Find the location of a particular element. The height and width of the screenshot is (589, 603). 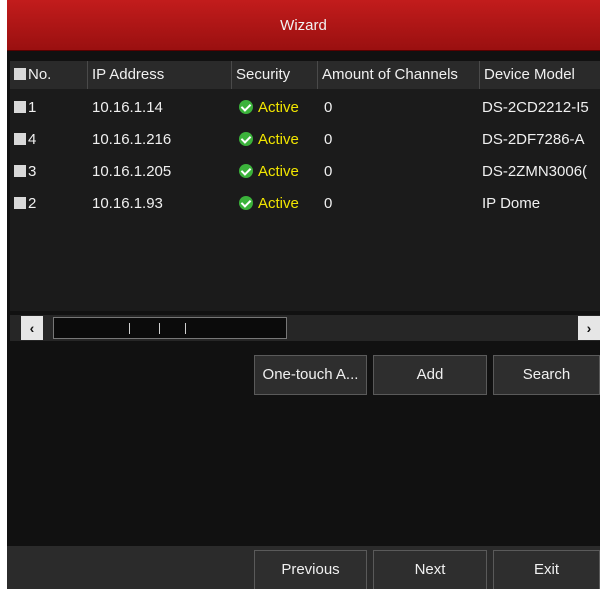

title-bar: Wizard is located at coordinates (303, 25).